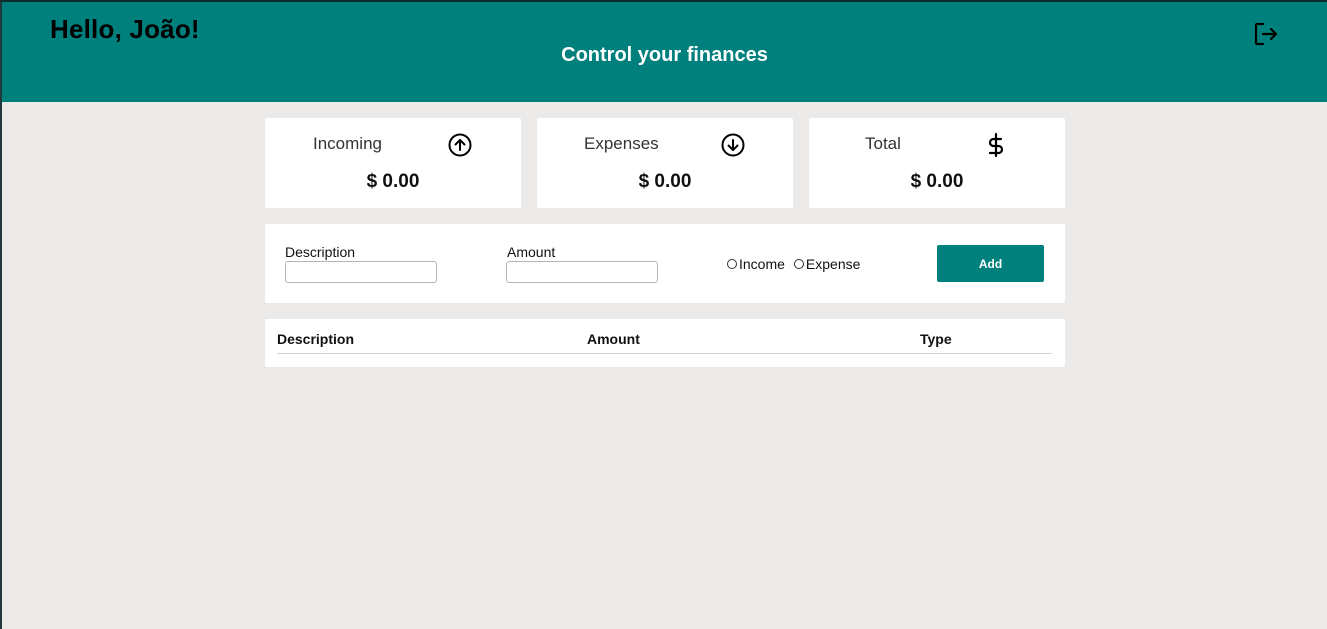 The image size is (1327, 629). What do you see at coordinates (665, 263) in the screenshot?
I see `entry-form: Description Amount Income Expense Add` at bounding box center [665, 263].